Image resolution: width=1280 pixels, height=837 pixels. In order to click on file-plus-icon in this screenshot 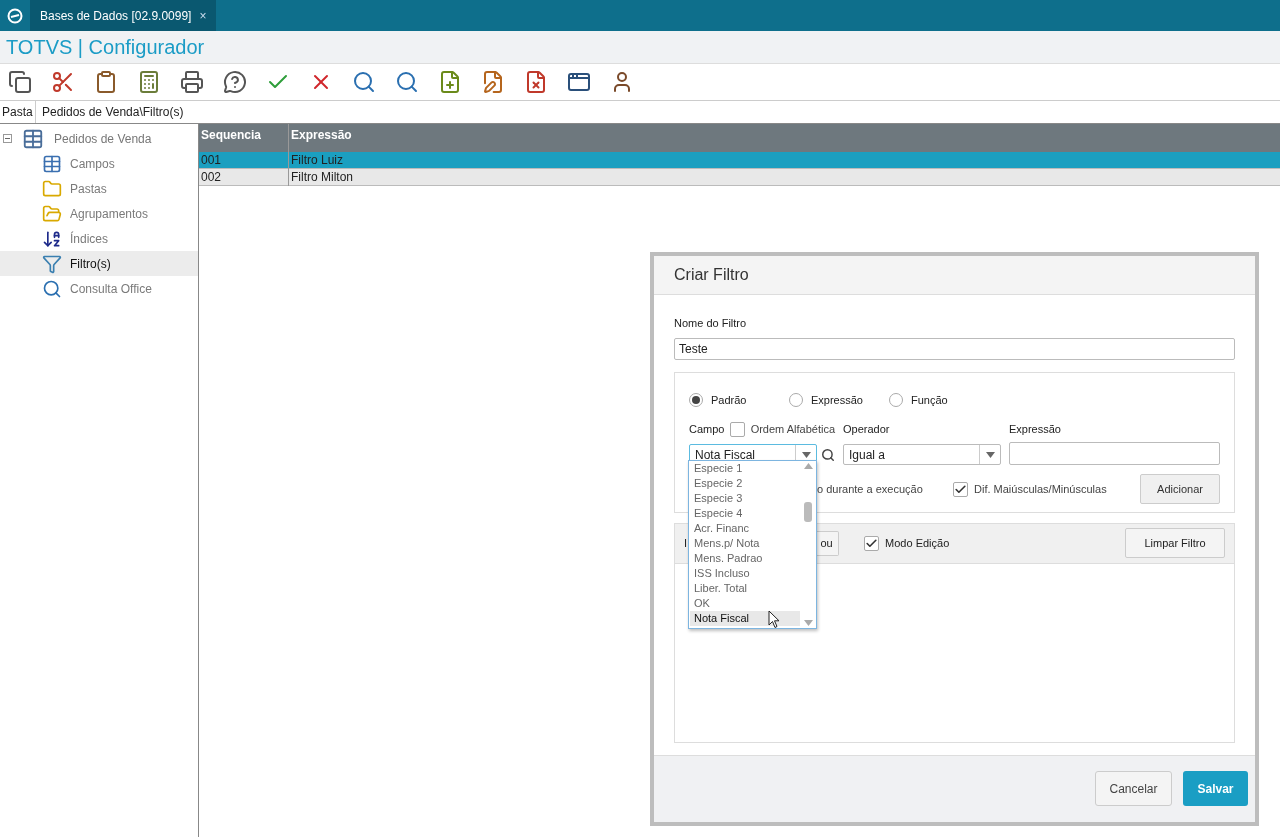, I will do `click(450, 82)`.